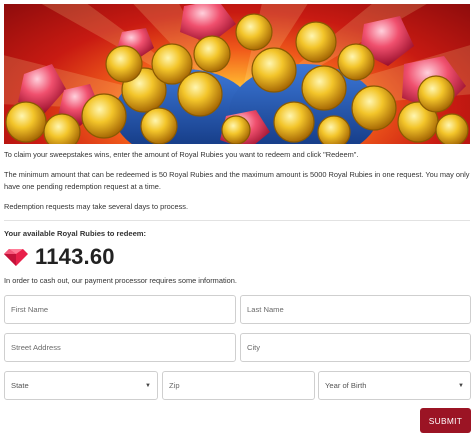  I want to click on zip-field, so click(238, 385).